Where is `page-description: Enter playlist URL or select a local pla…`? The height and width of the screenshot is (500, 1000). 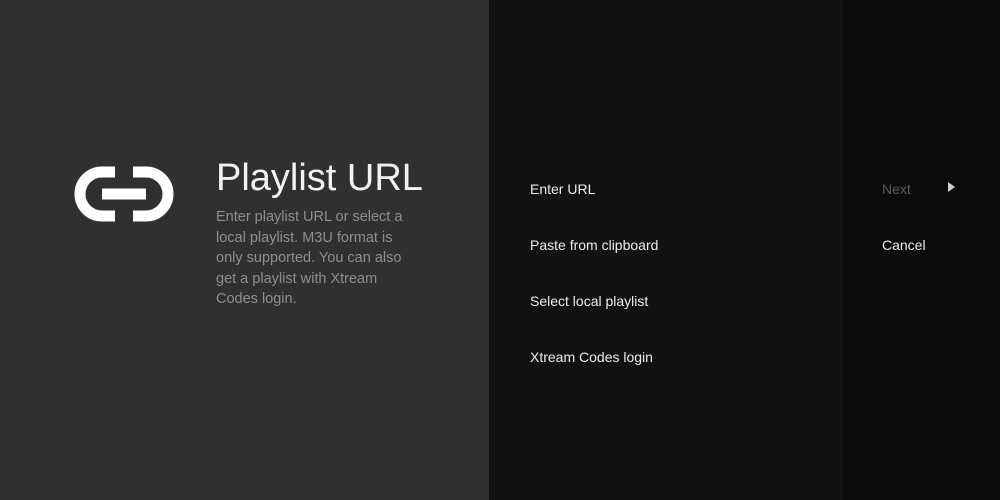
page-description: Enter playlist URL or select a local pla… is located at coordinates (309, 258).